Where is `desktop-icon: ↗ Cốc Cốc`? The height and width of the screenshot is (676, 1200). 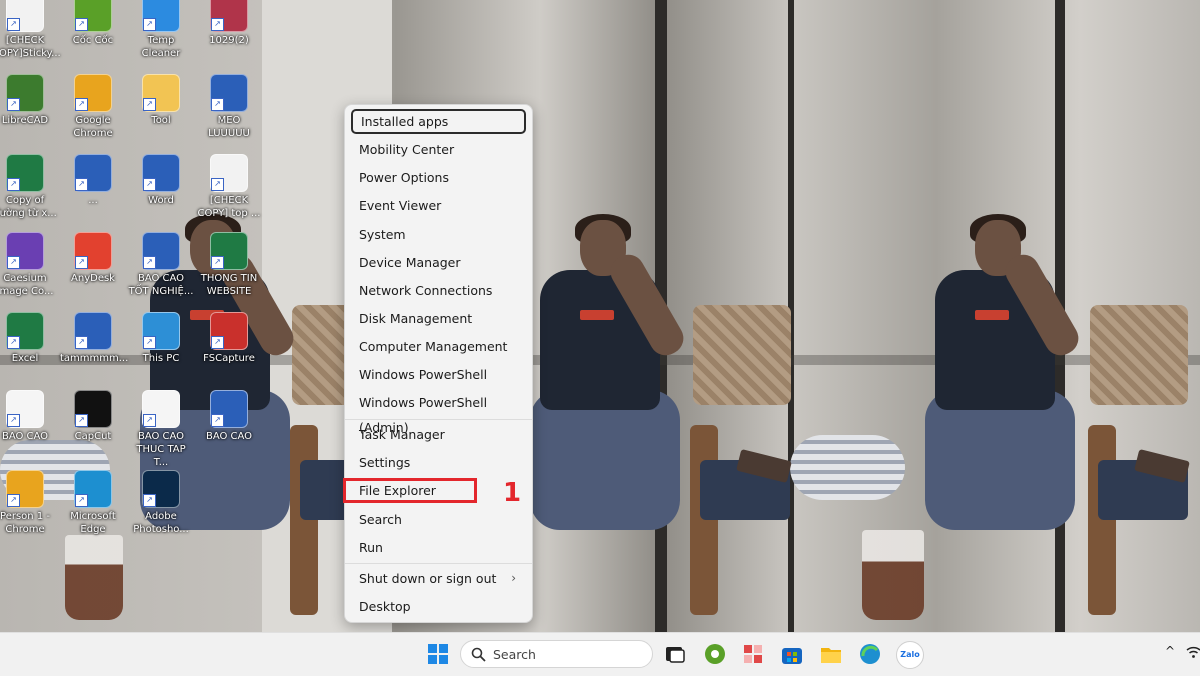 desktop-icon: ↗ Cốc Cốc is located at coordinates (93, 23).